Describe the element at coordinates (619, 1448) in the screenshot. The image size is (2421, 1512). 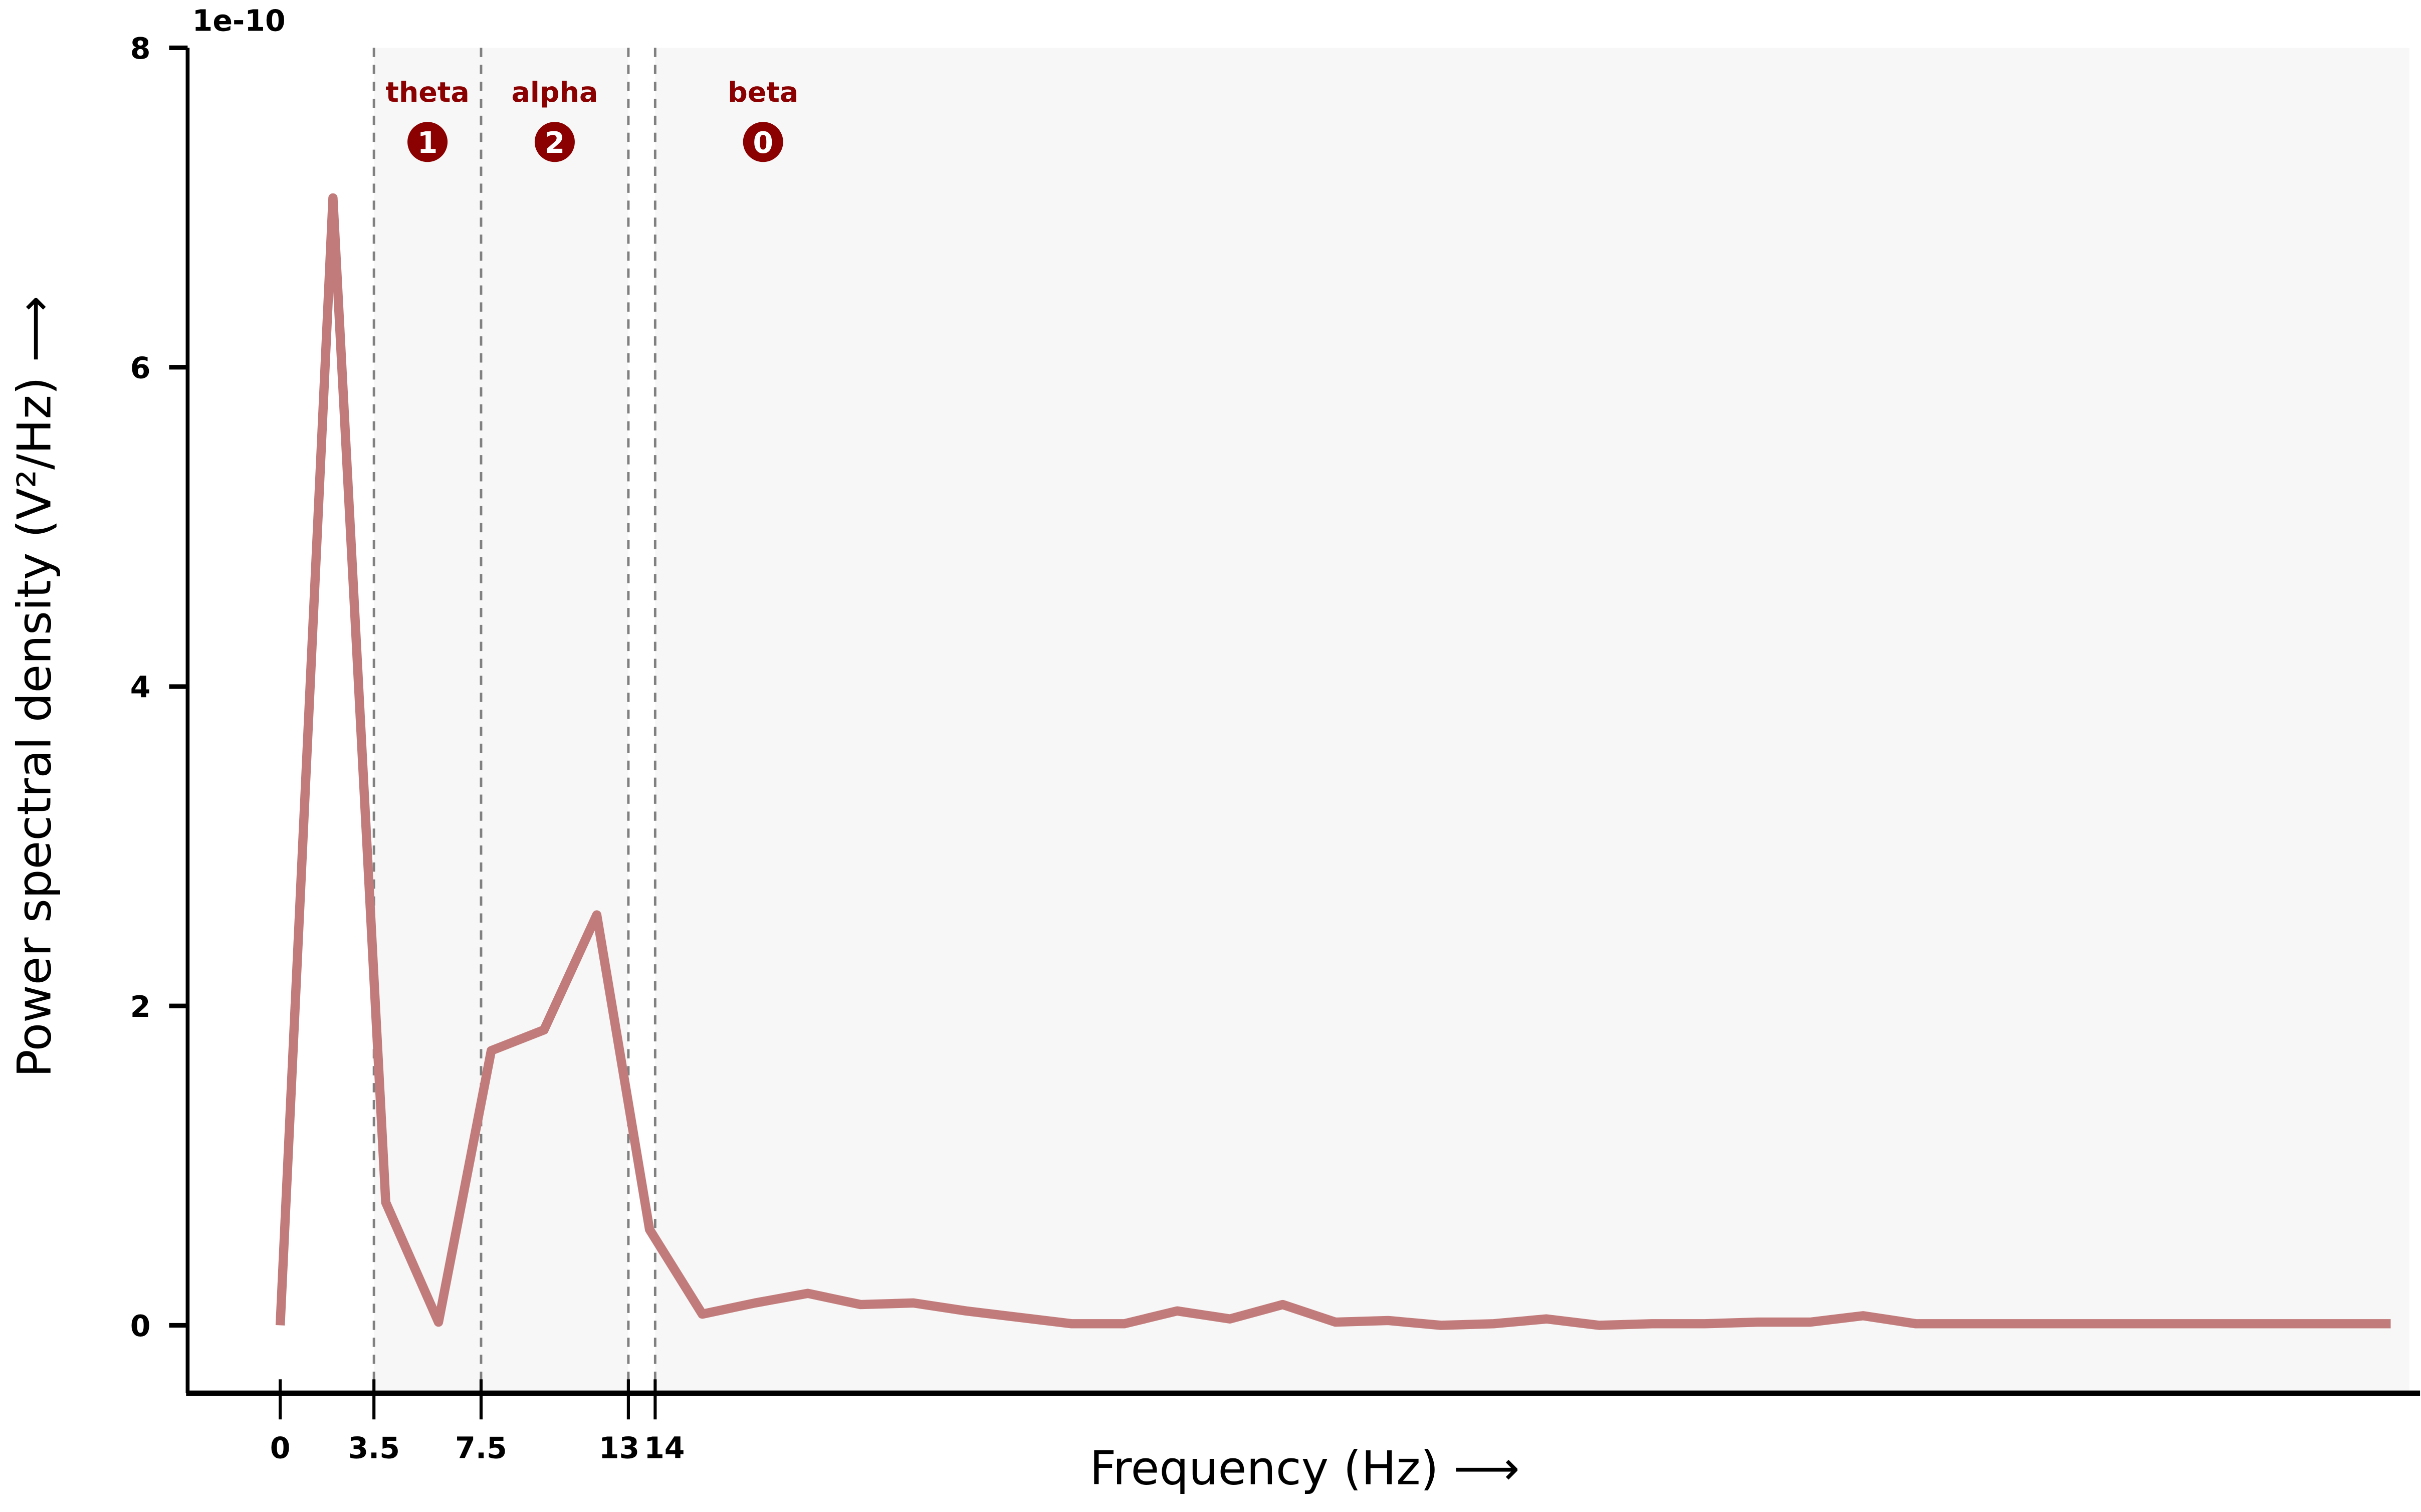
I see `x-tick-label: 13` at that location.